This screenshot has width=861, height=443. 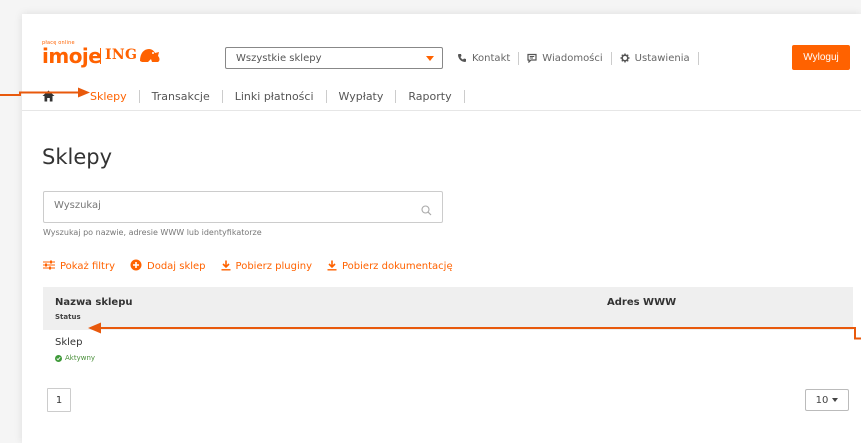 What do you see at coordinates (821, 57) in the screenshot?
I see `logout-button: Wyloguj` at bounding box center [821, 57].